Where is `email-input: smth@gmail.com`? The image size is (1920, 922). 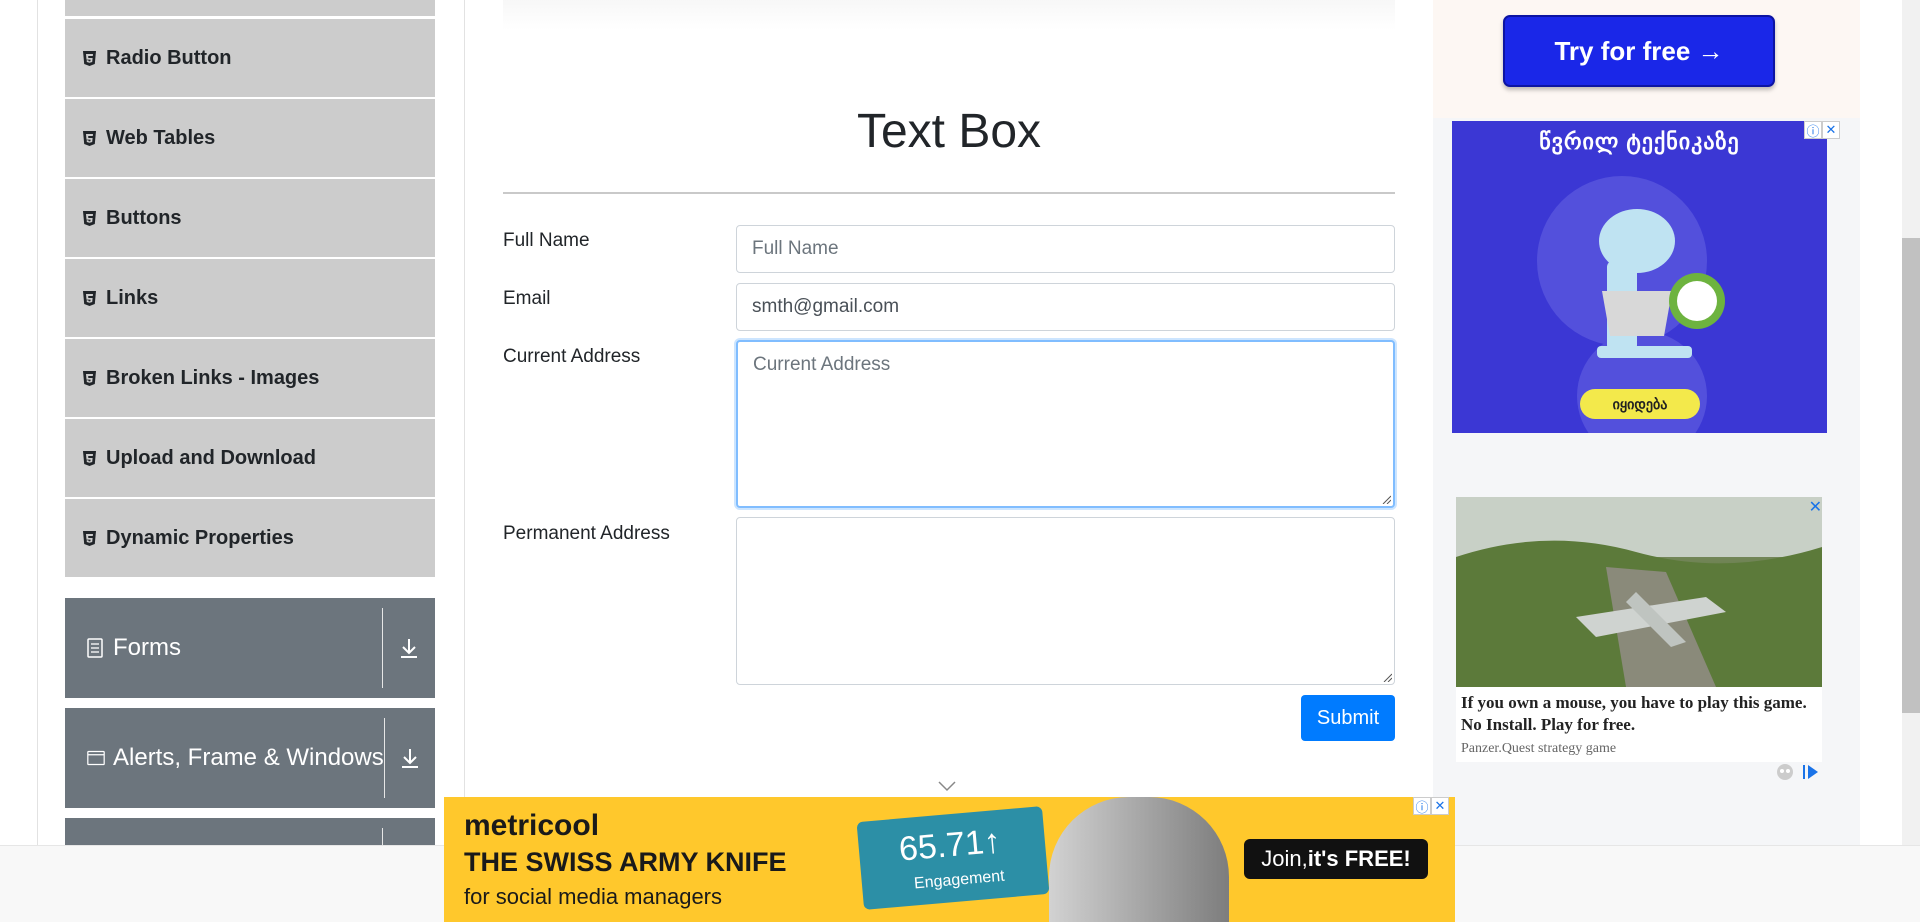
email-input: smth@gmail.com is located at coordinates (1065, 307).